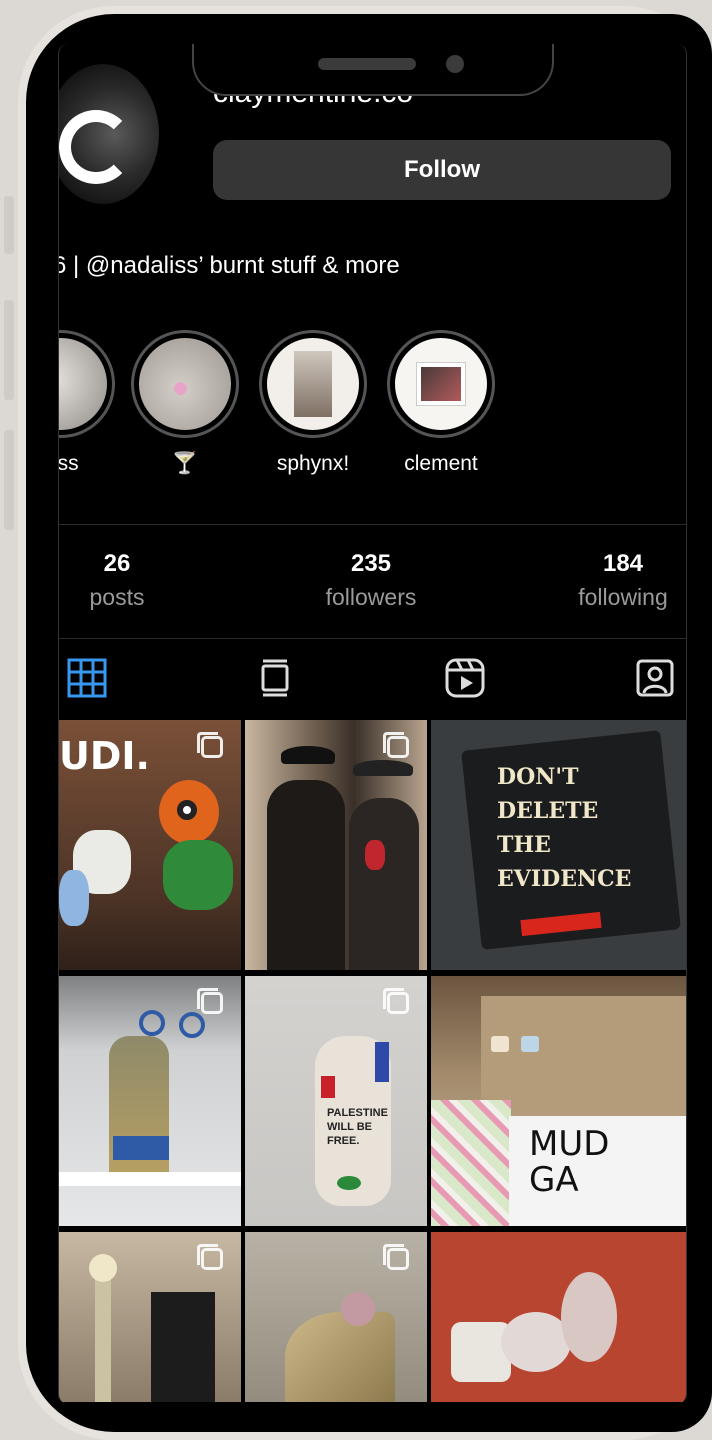  Describe the element at coordinates (465, 678) in the screenshot. I see `reels-icon` at that location.